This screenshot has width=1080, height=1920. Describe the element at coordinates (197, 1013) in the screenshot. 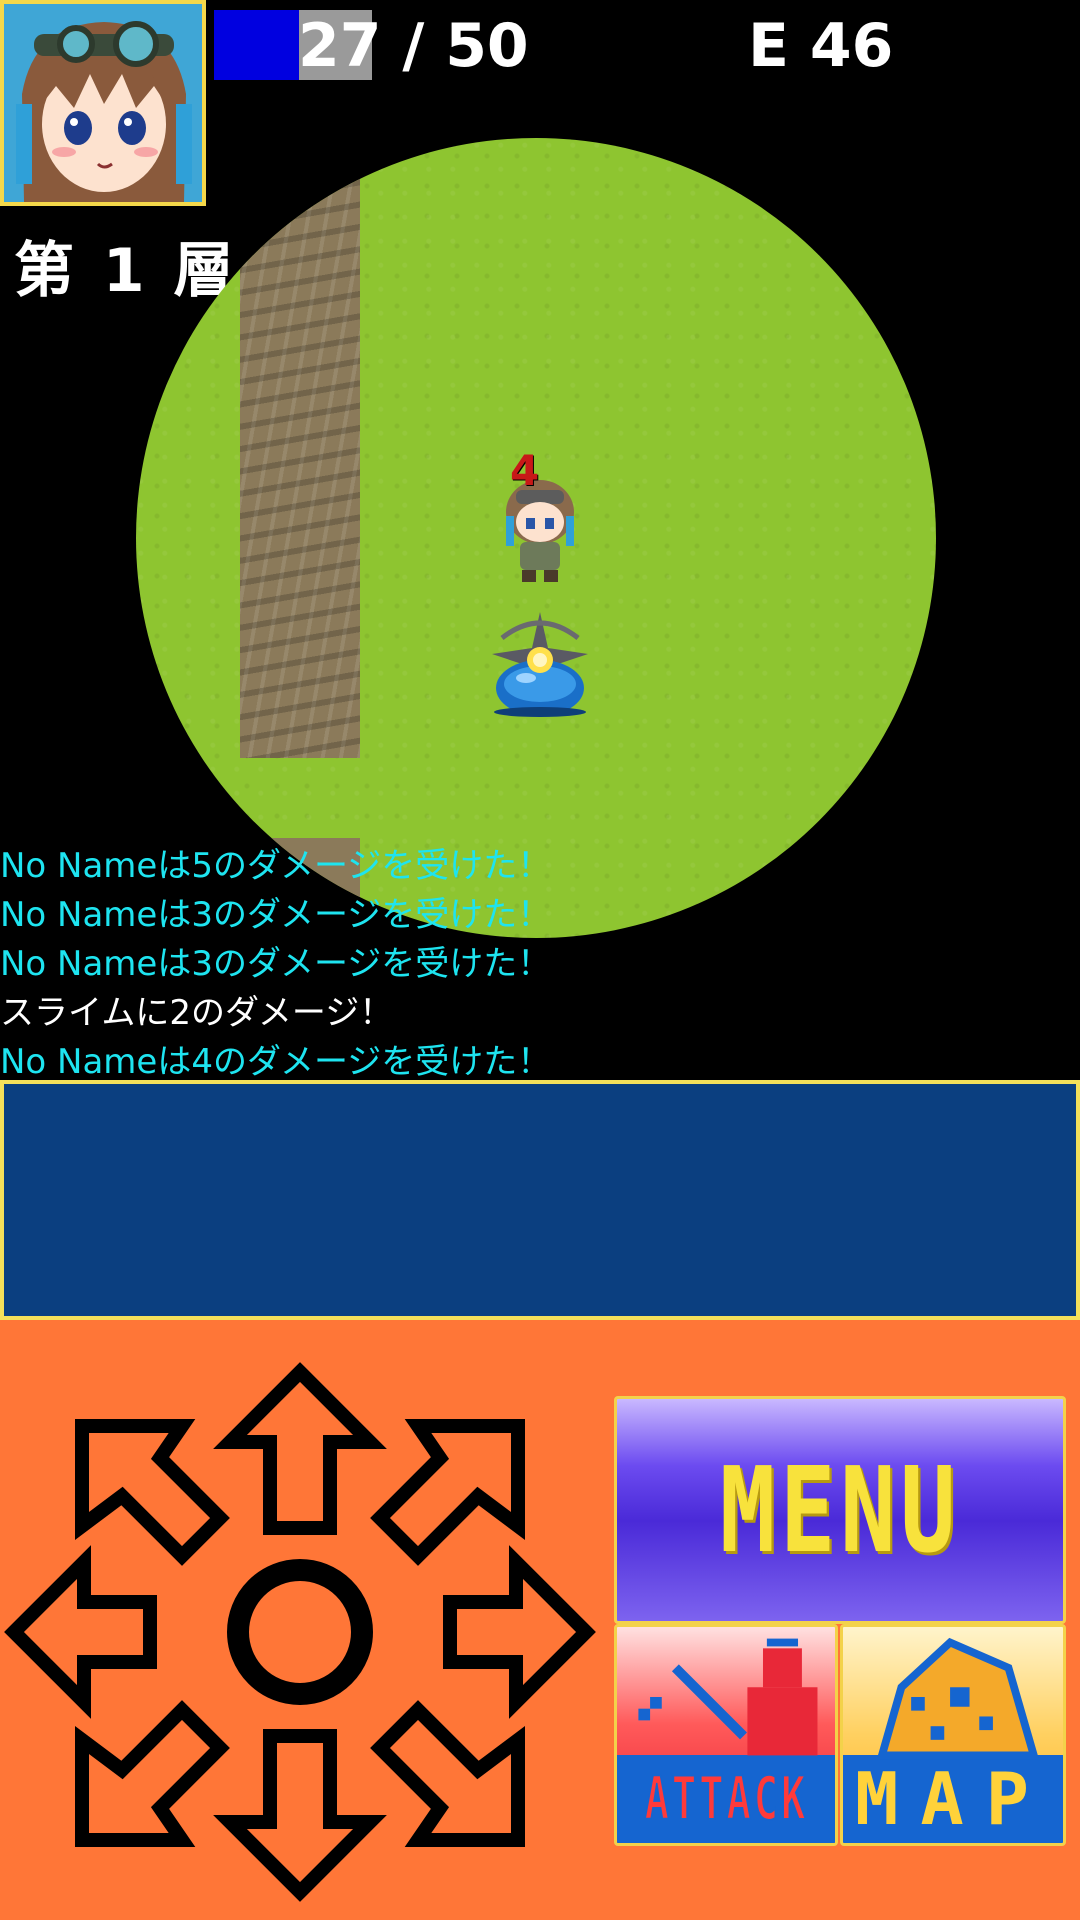

I see `log-line: スライムに2のダメージ！` at that location.